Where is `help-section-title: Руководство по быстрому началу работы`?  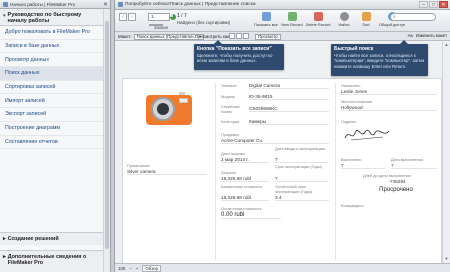 help-section-title: Руководство по быстрому началу работы is located at coordinates (44, 18).